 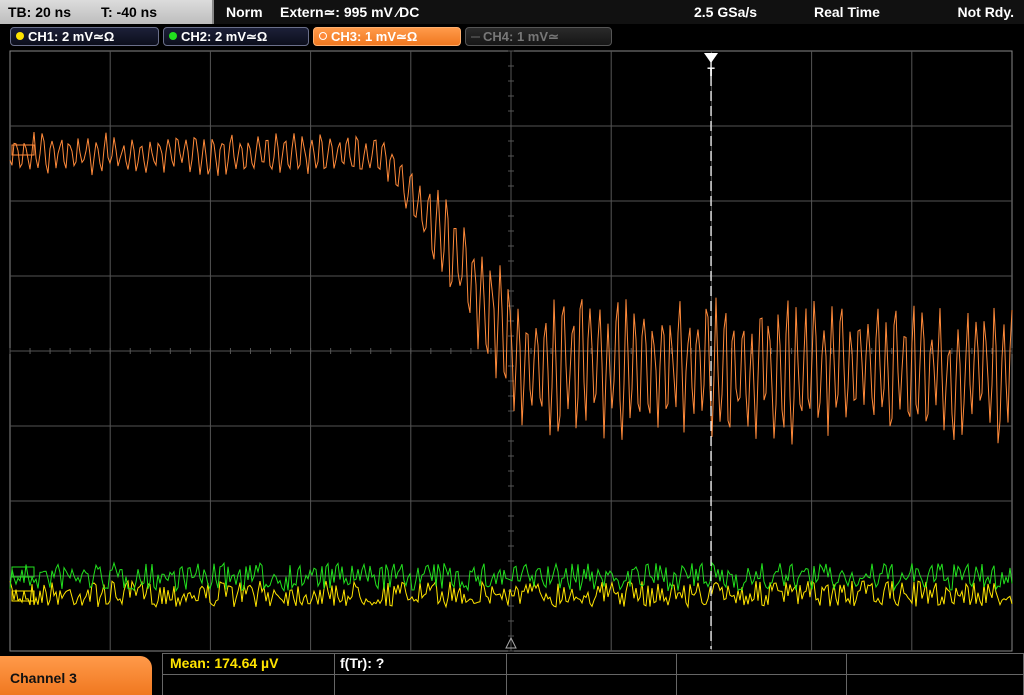 I want to click on timebase-box: TB: 20 ns T: -40 ns, so click(x=107, y=12).